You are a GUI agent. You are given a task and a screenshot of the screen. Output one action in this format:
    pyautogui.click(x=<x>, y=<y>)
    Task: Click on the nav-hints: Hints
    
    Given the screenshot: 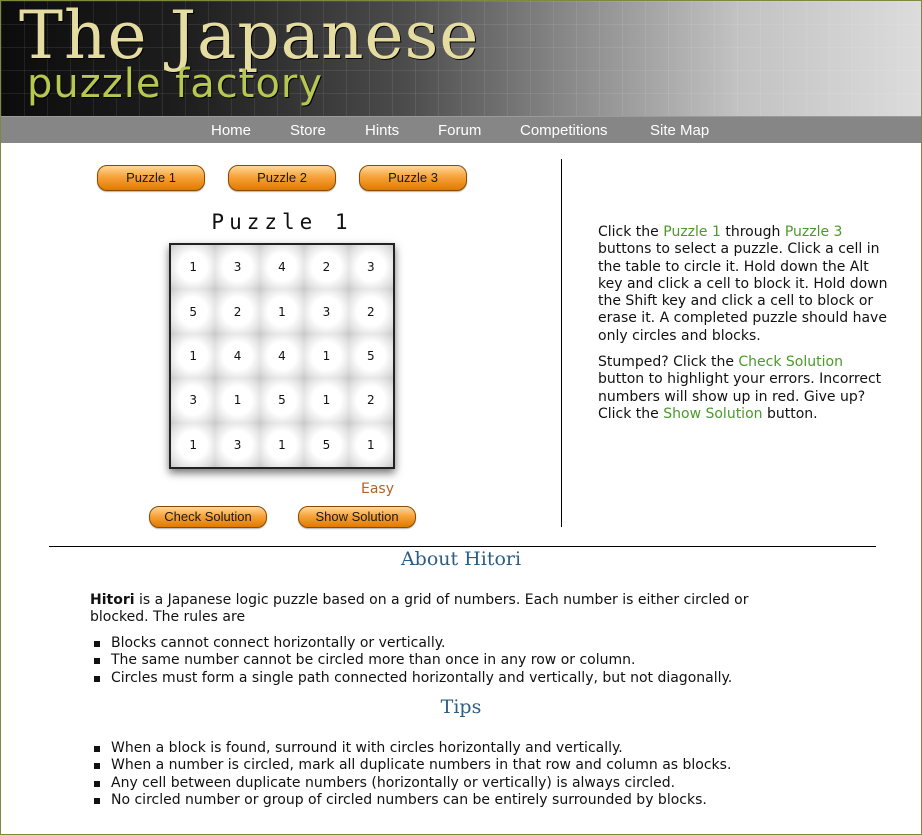 What is the action you would take?
    pyautogui.click(x=382, y=130)
    